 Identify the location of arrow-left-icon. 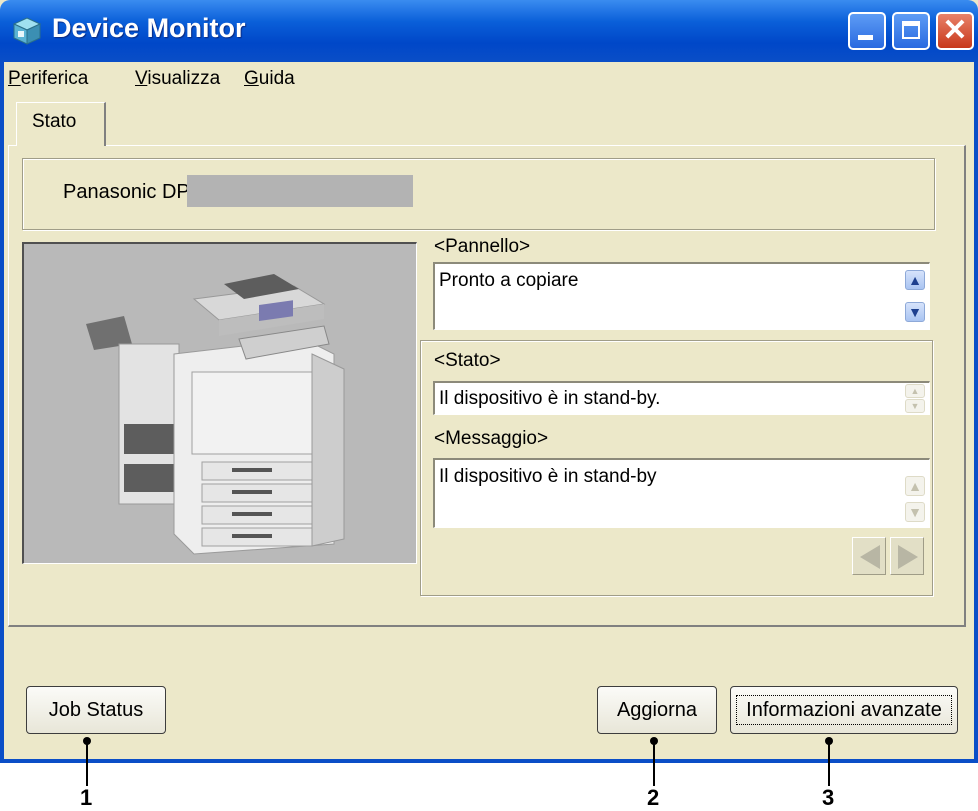
(870, 557).